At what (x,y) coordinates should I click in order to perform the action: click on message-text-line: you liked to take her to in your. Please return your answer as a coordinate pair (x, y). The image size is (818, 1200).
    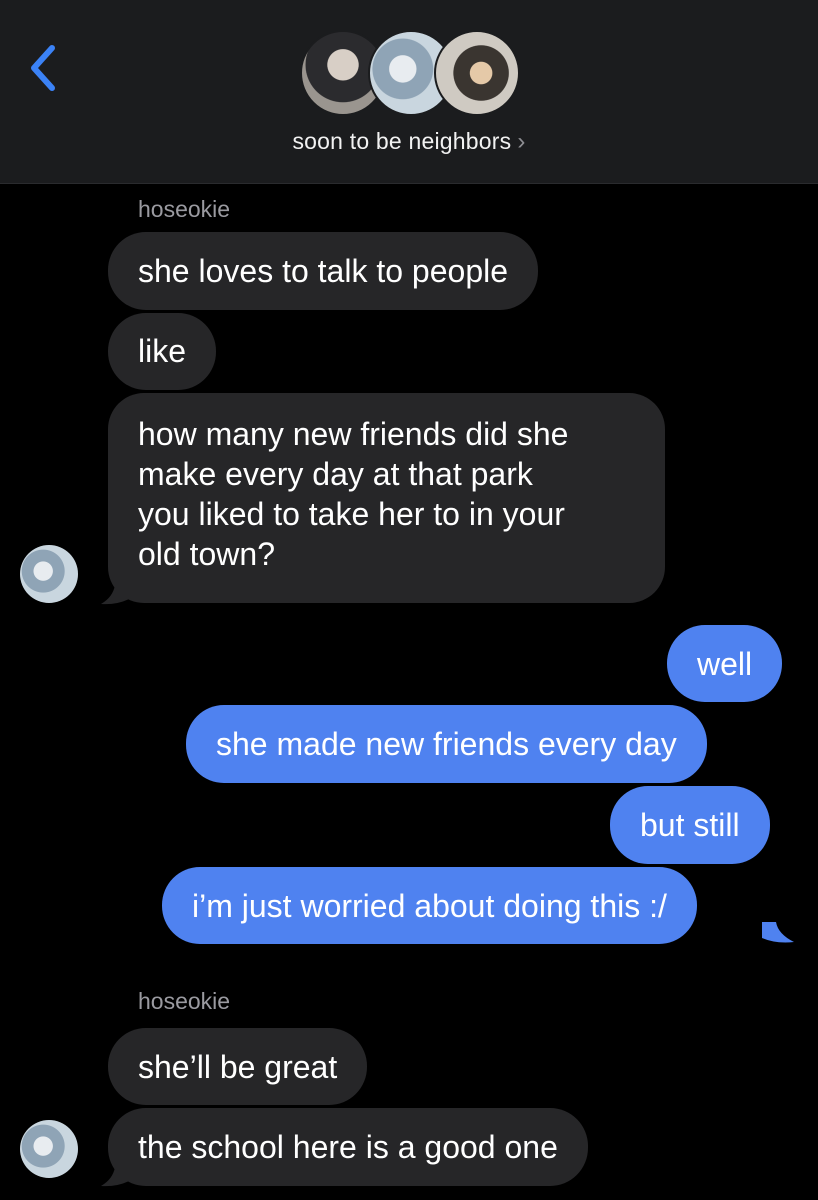
    Looking at the image, I should click on (351, 514).